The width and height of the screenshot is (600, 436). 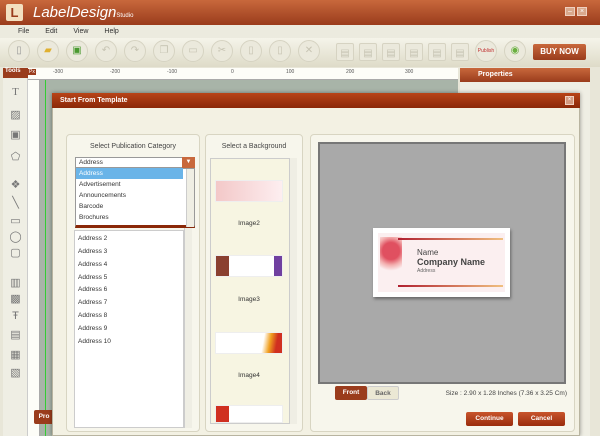 What do you see at coordinates (351, 393) in the screenshot?
I see `front-tab: Front` at bounding box center [351, 393].